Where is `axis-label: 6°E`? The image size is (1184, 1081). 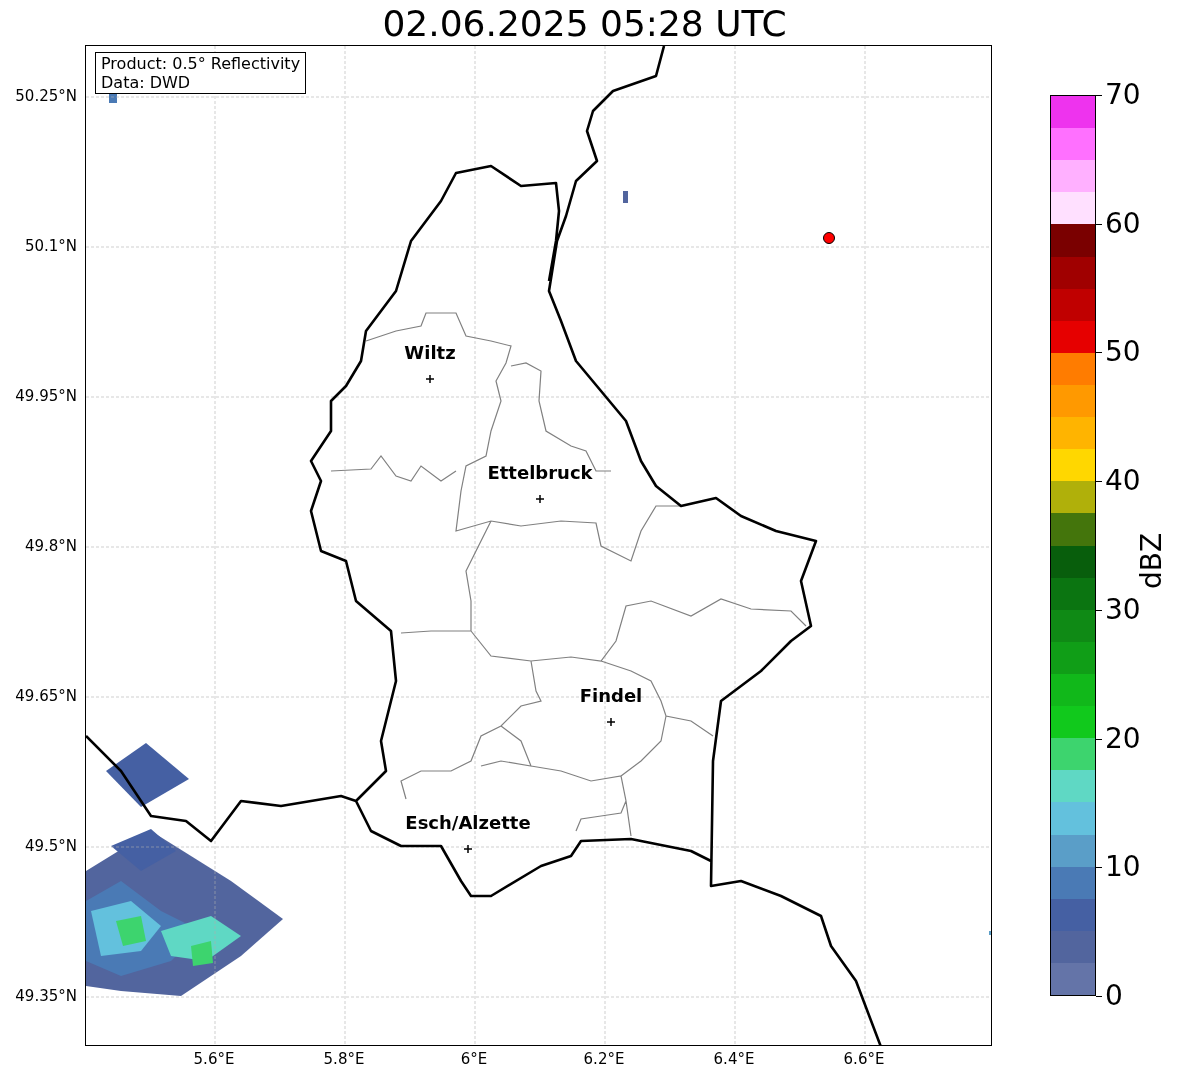 axis-label: 6°E is located at coordinates (474, 1059).